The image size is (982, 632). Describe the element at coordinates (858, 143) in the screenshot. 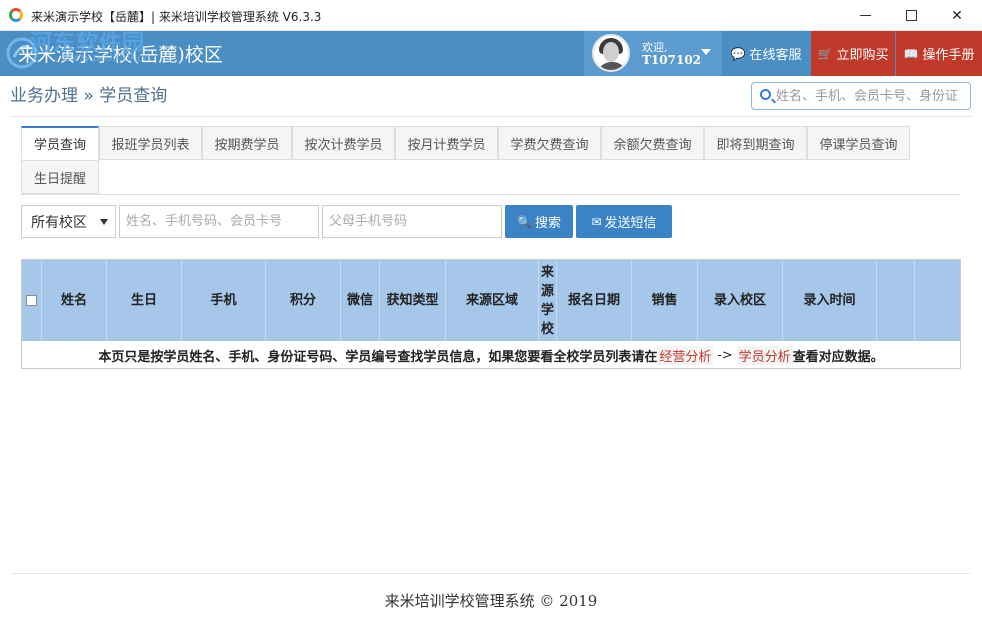

I see `tab-suspended: 停课学员查询` at that location.